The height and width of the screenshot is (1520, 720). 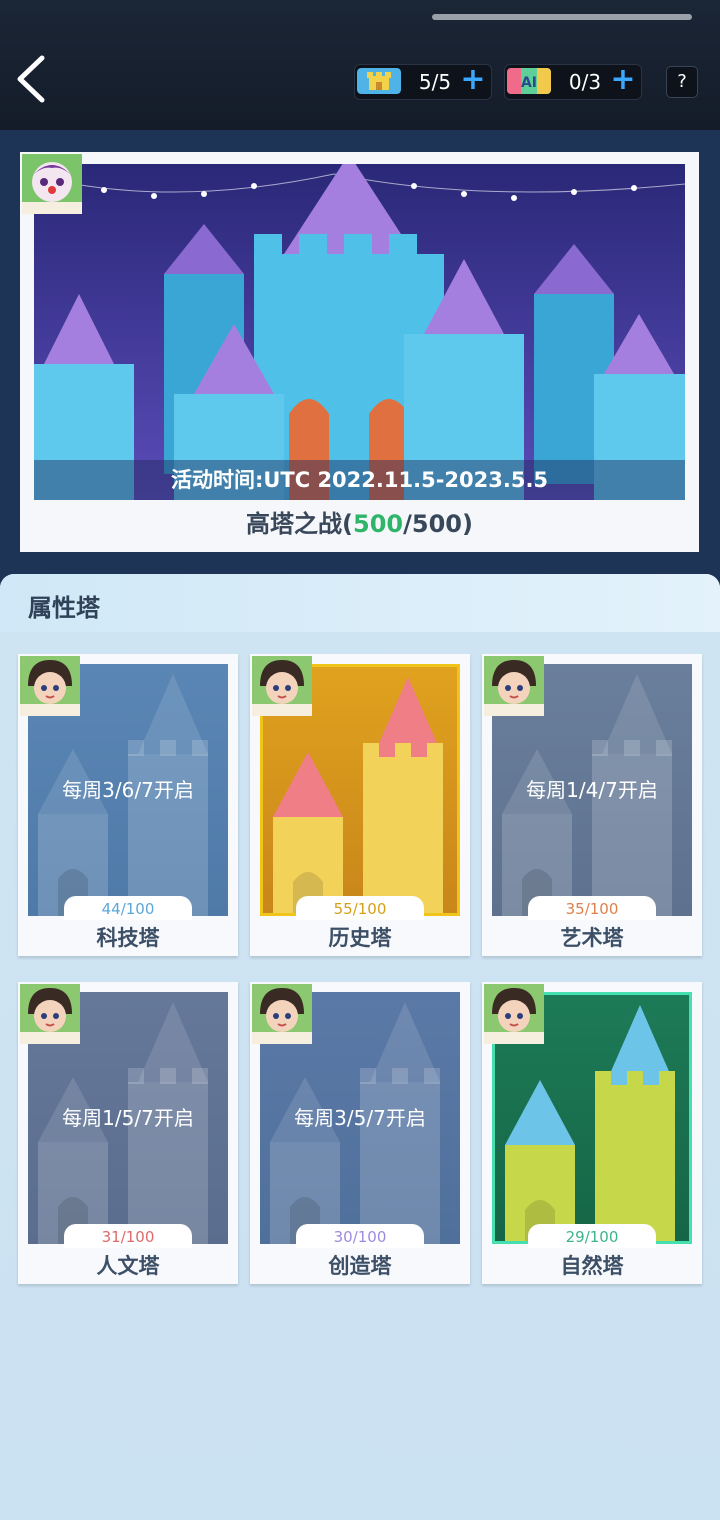 What do you see at coordinates (128, 1118) in the screenshot?
I see `tower-schedule-text: 每周1/5/7开启` at bounding box center [128, 1118].